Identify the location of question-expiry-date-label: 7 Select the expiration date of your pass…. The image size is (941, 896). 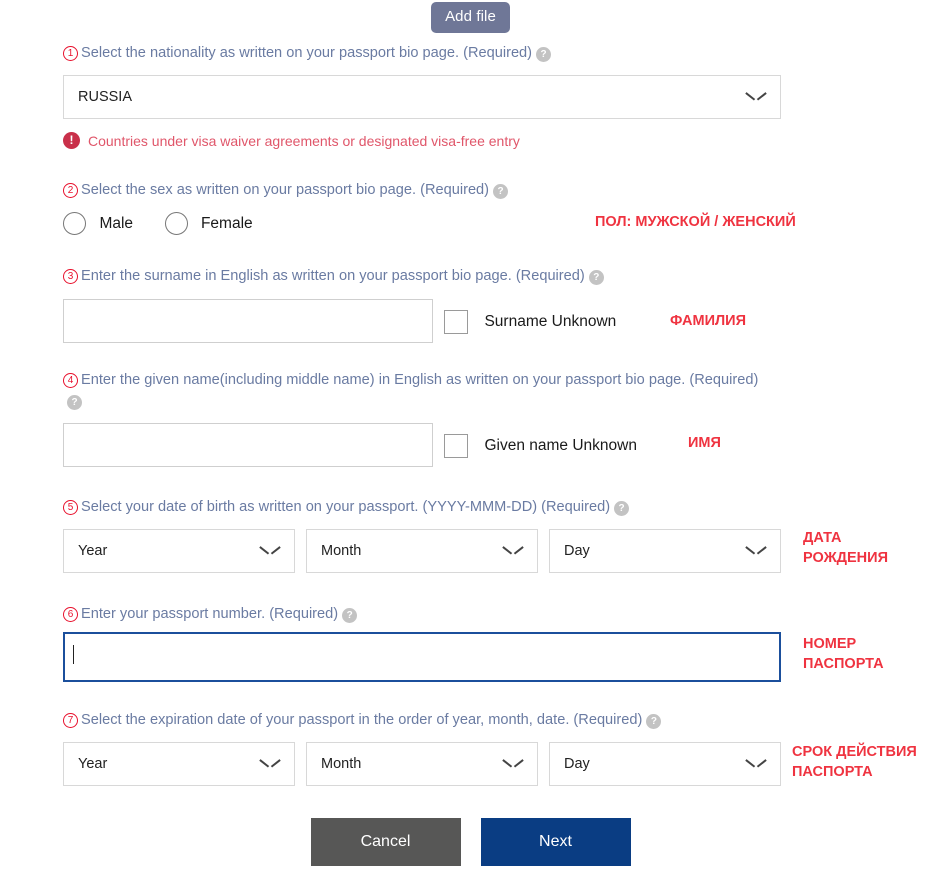
(362, 720).